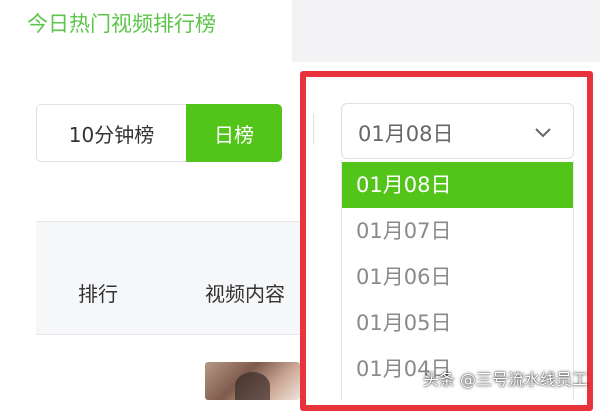 The image size is (600, 411). I want to click on date-select: 01月08日, so click(457, 131).